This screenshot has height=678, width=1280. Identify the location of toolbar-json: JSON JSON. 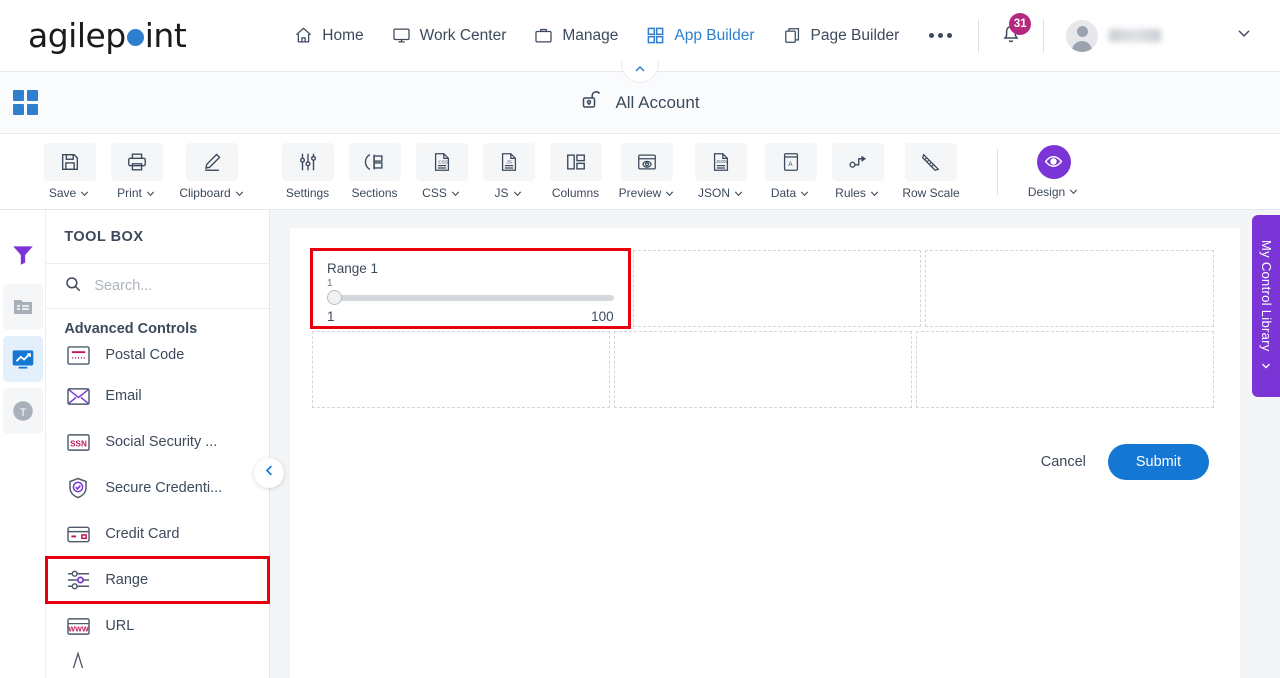
(721, 171).